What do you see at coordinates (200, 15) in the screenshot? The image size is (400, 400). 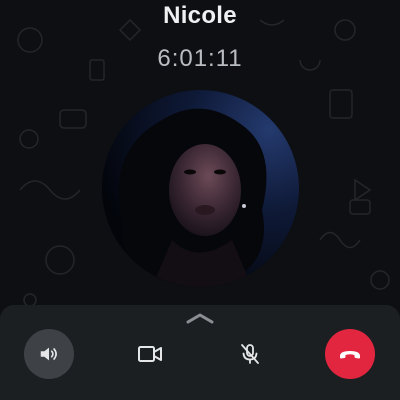 I see `contact-name: Nicole` at bounding box center [200, 15].